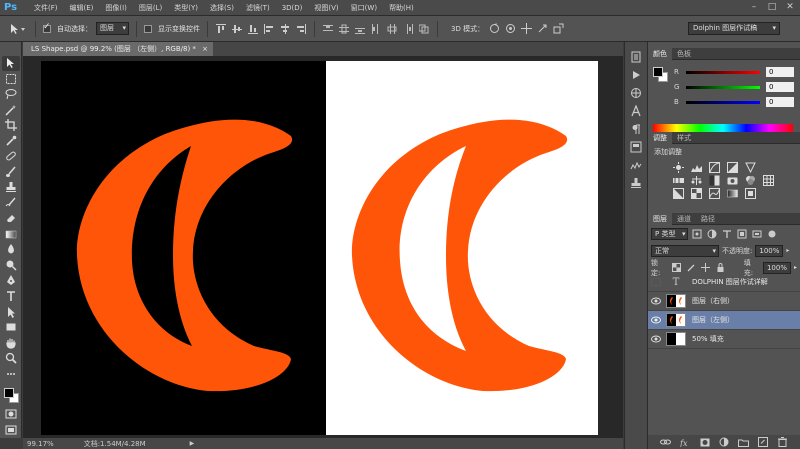 This screenshot has height=449, width=800. Describe the element at coordinates (205, 49) in the screenshot. I see `document-close-button: ×` at that location.